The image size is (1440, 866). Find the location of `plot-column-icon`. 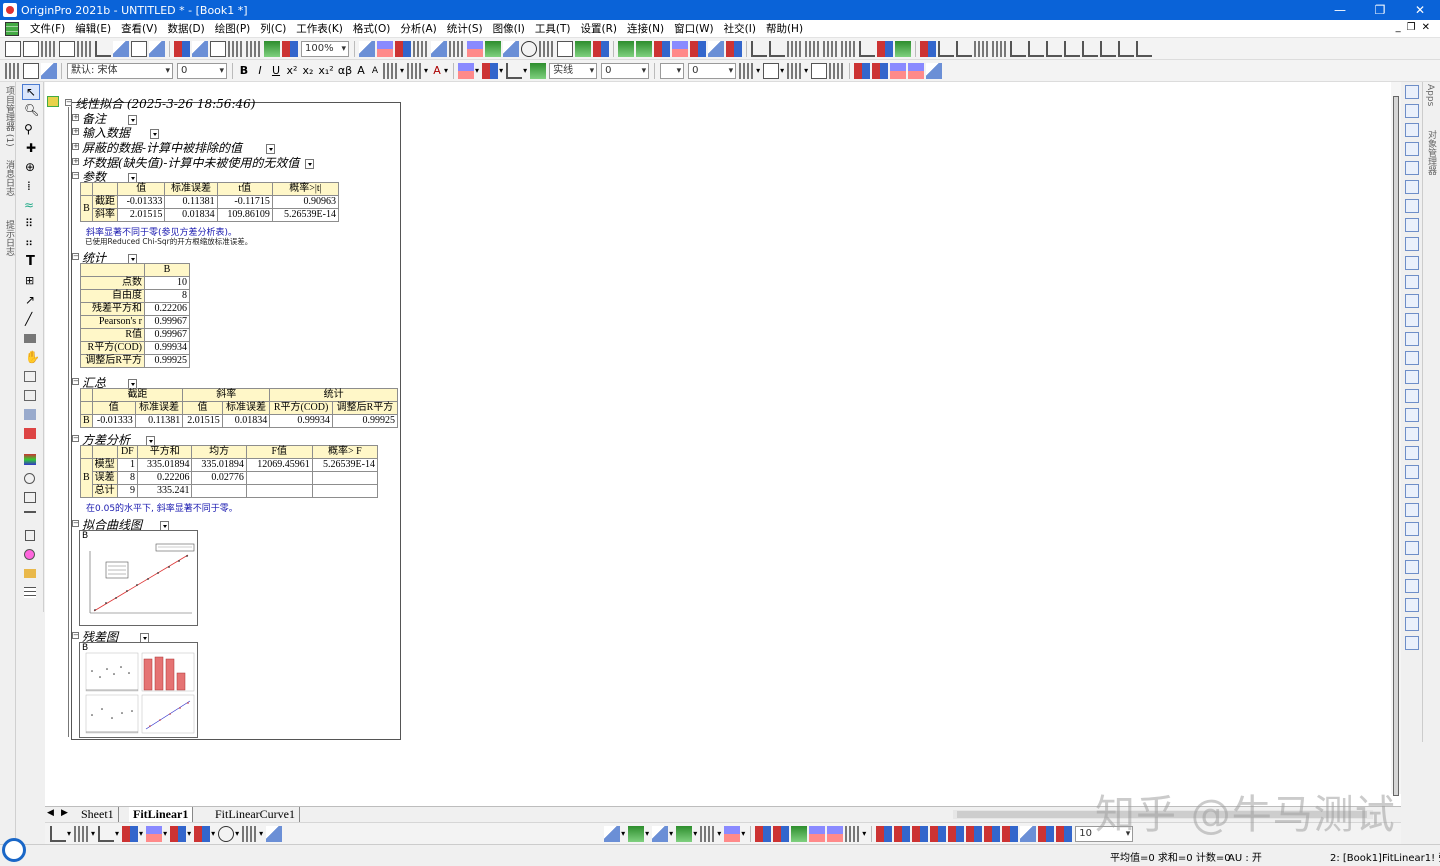

plot-column-icon is located at coordinates (680, 48).